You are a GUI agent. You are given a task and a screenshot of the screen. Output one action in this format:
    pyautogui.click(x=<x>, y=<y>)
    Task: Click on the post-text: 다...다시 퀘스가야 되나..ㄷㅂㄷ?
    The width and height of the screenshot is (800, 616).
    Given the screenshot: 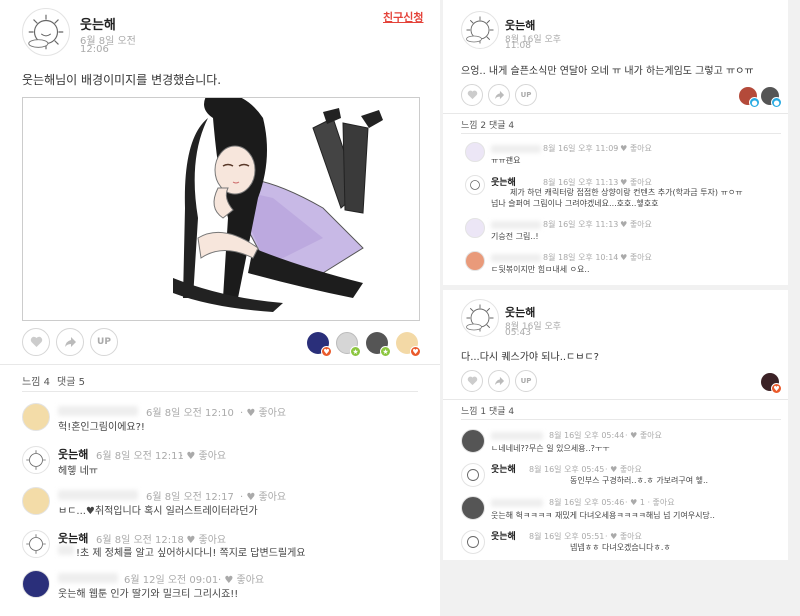 What is the action you would take?
    pyautogui.click(x=530, y=357)
    